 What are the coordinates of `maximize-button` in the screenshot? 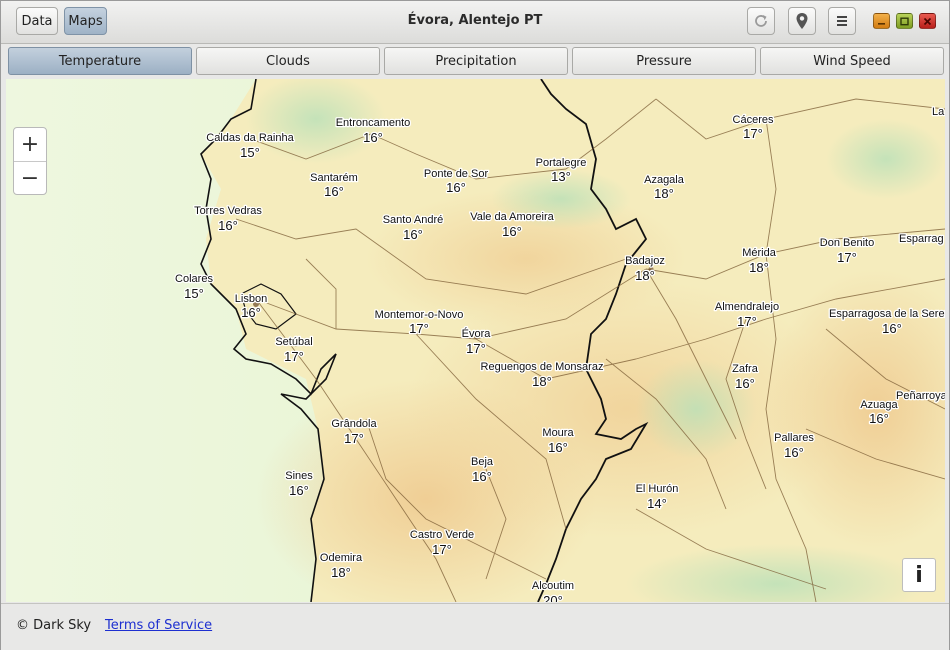 It's located at (904, 21).